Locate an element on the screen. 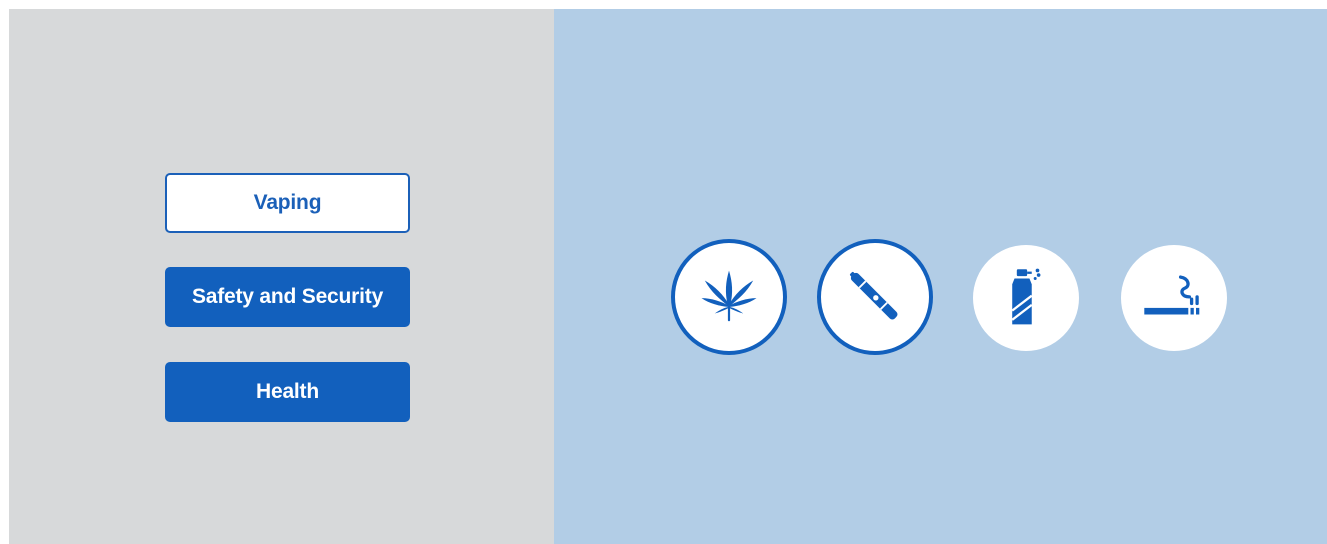 The height and width of the screenshot is (544, 1327). safety-and-security-button-label: Safety and Security is located at coordinates (287, 296).